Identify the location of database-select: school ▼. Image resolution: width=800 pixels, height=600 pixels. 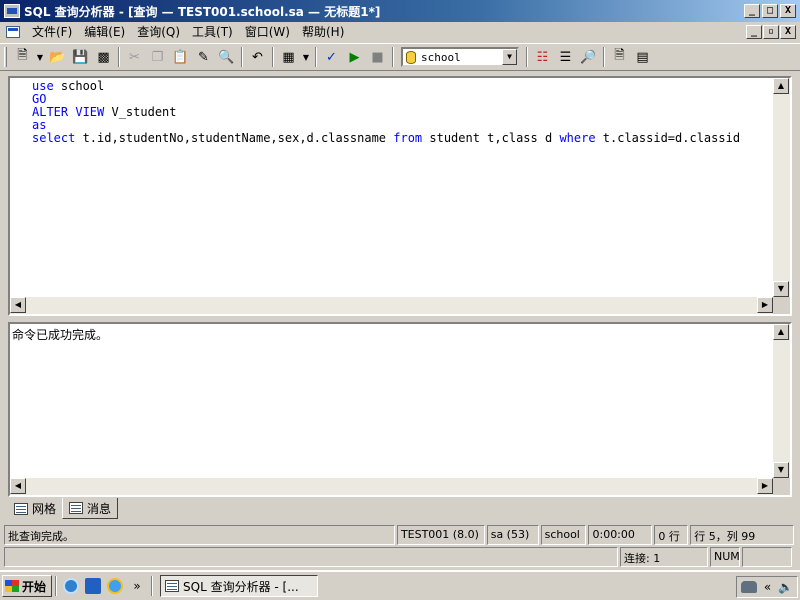
(460, 57).